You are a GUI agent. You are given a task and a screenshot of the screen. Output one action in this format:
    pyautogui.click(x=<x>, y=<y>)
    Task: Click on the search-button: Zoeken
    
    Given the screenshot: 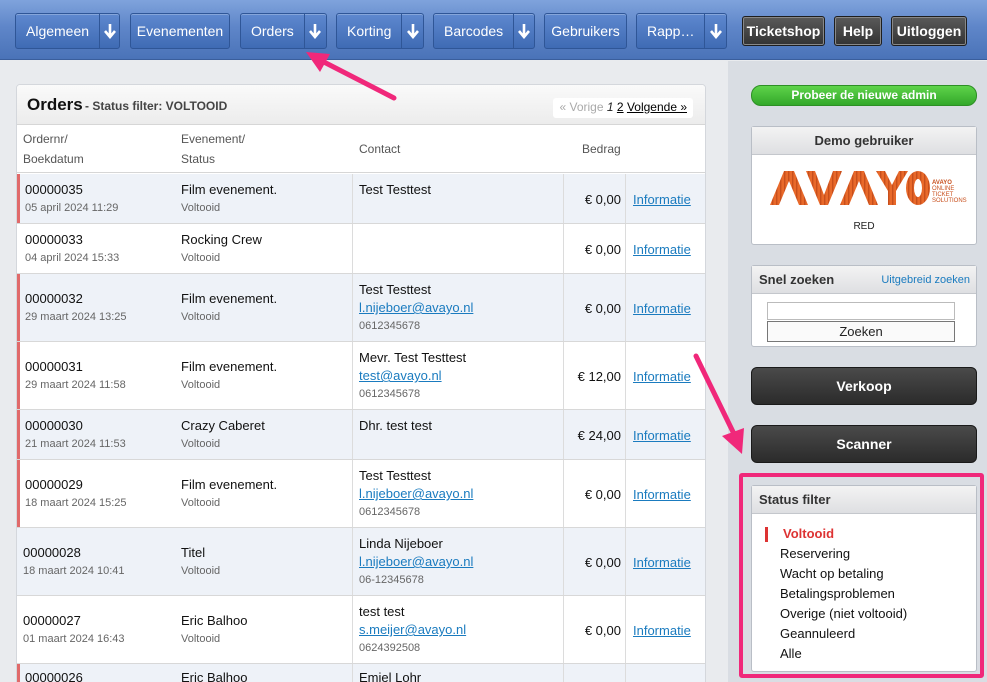 What is the action you would take?
    pyautogui.click(x=861, y=331)
    